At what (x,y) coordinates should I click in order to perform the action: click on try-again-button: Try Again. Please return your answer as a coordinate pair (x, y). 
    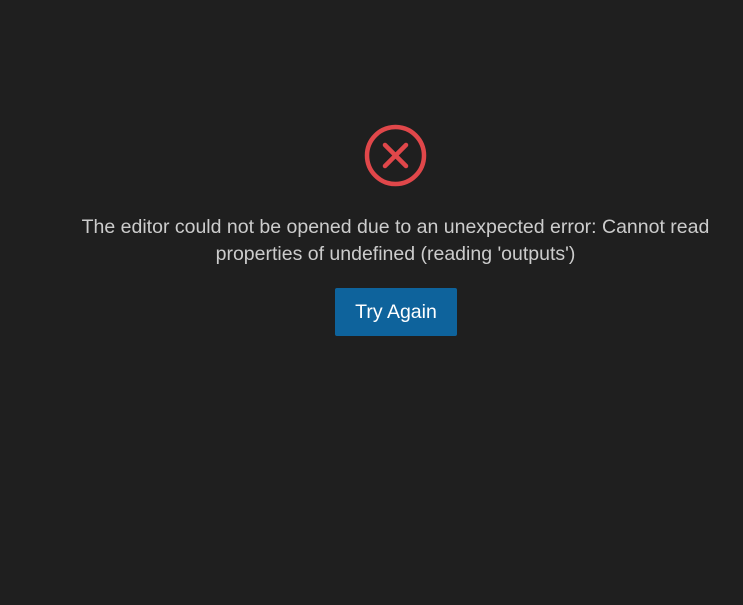
    Looking at the image, I should click on (396, 312).